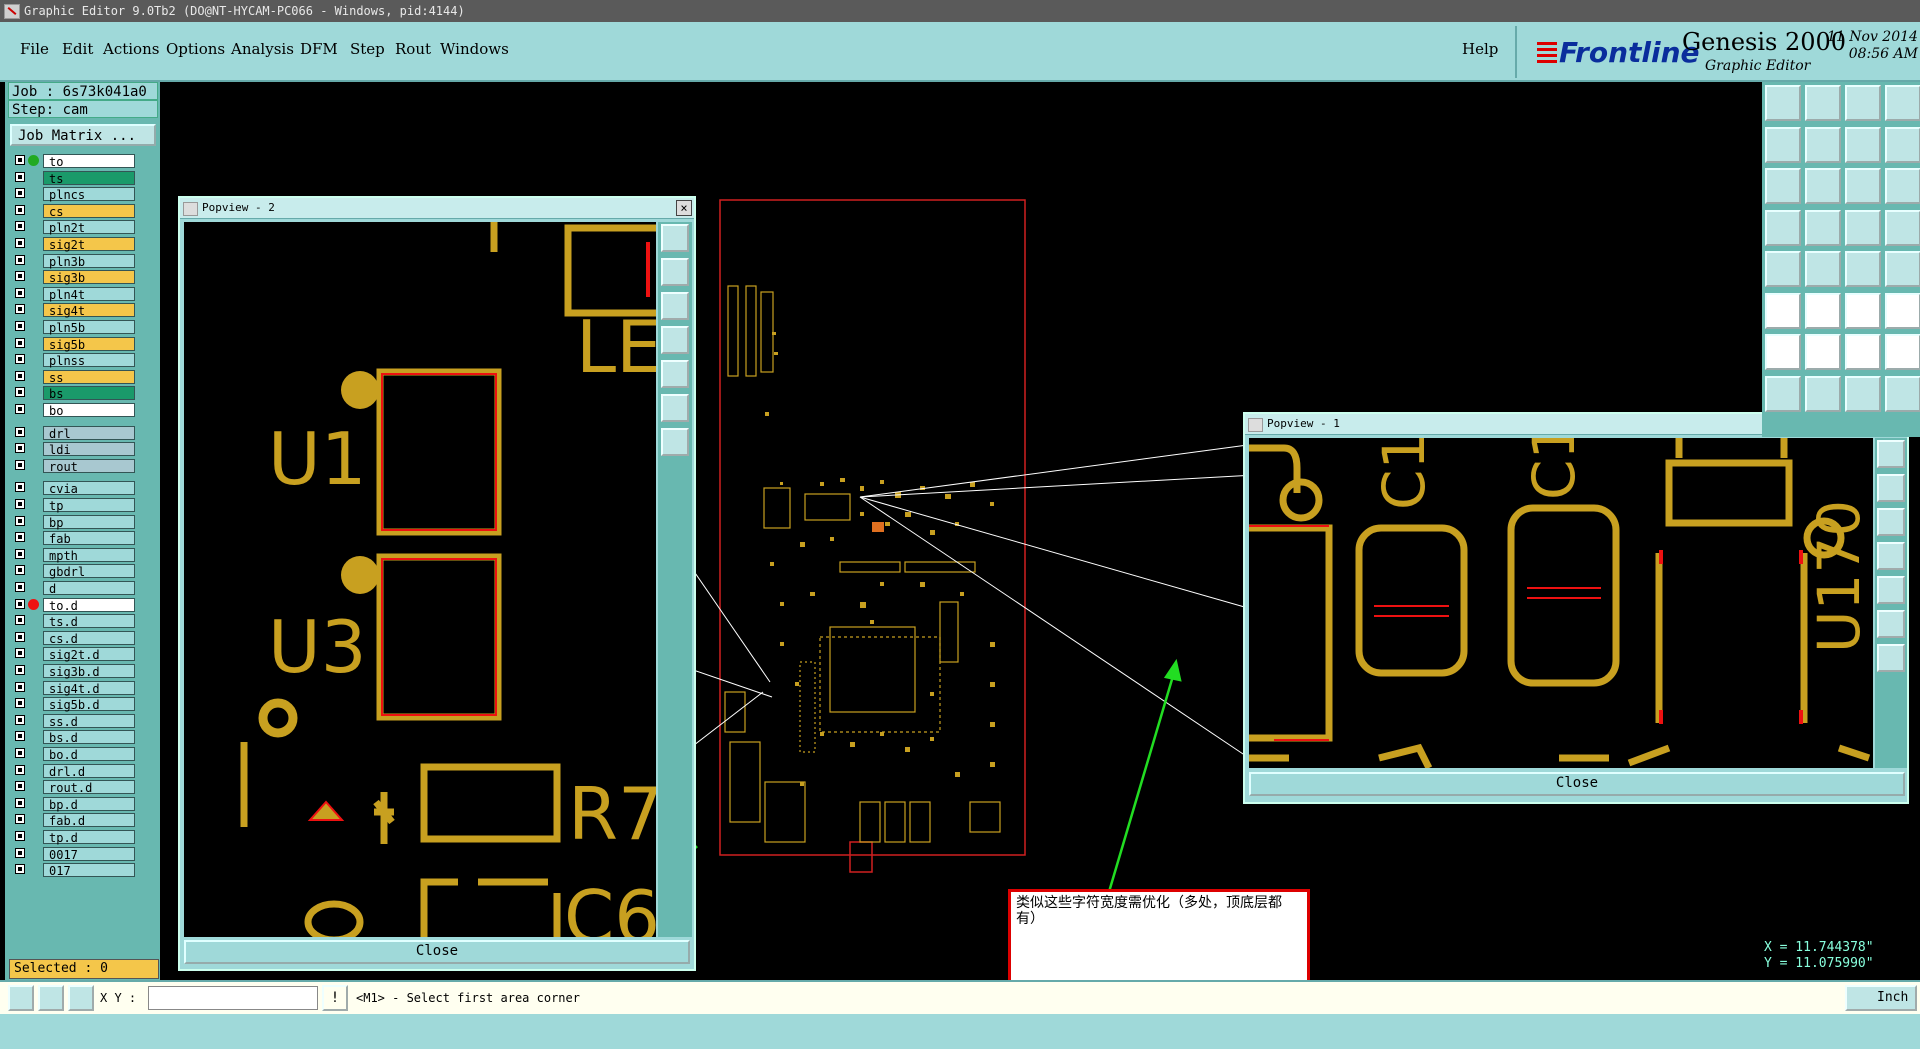  What do you see at coordinates (89, 837) in the screenshot?
I see `layer-name: tp.d` at bounding box center [89, 837].